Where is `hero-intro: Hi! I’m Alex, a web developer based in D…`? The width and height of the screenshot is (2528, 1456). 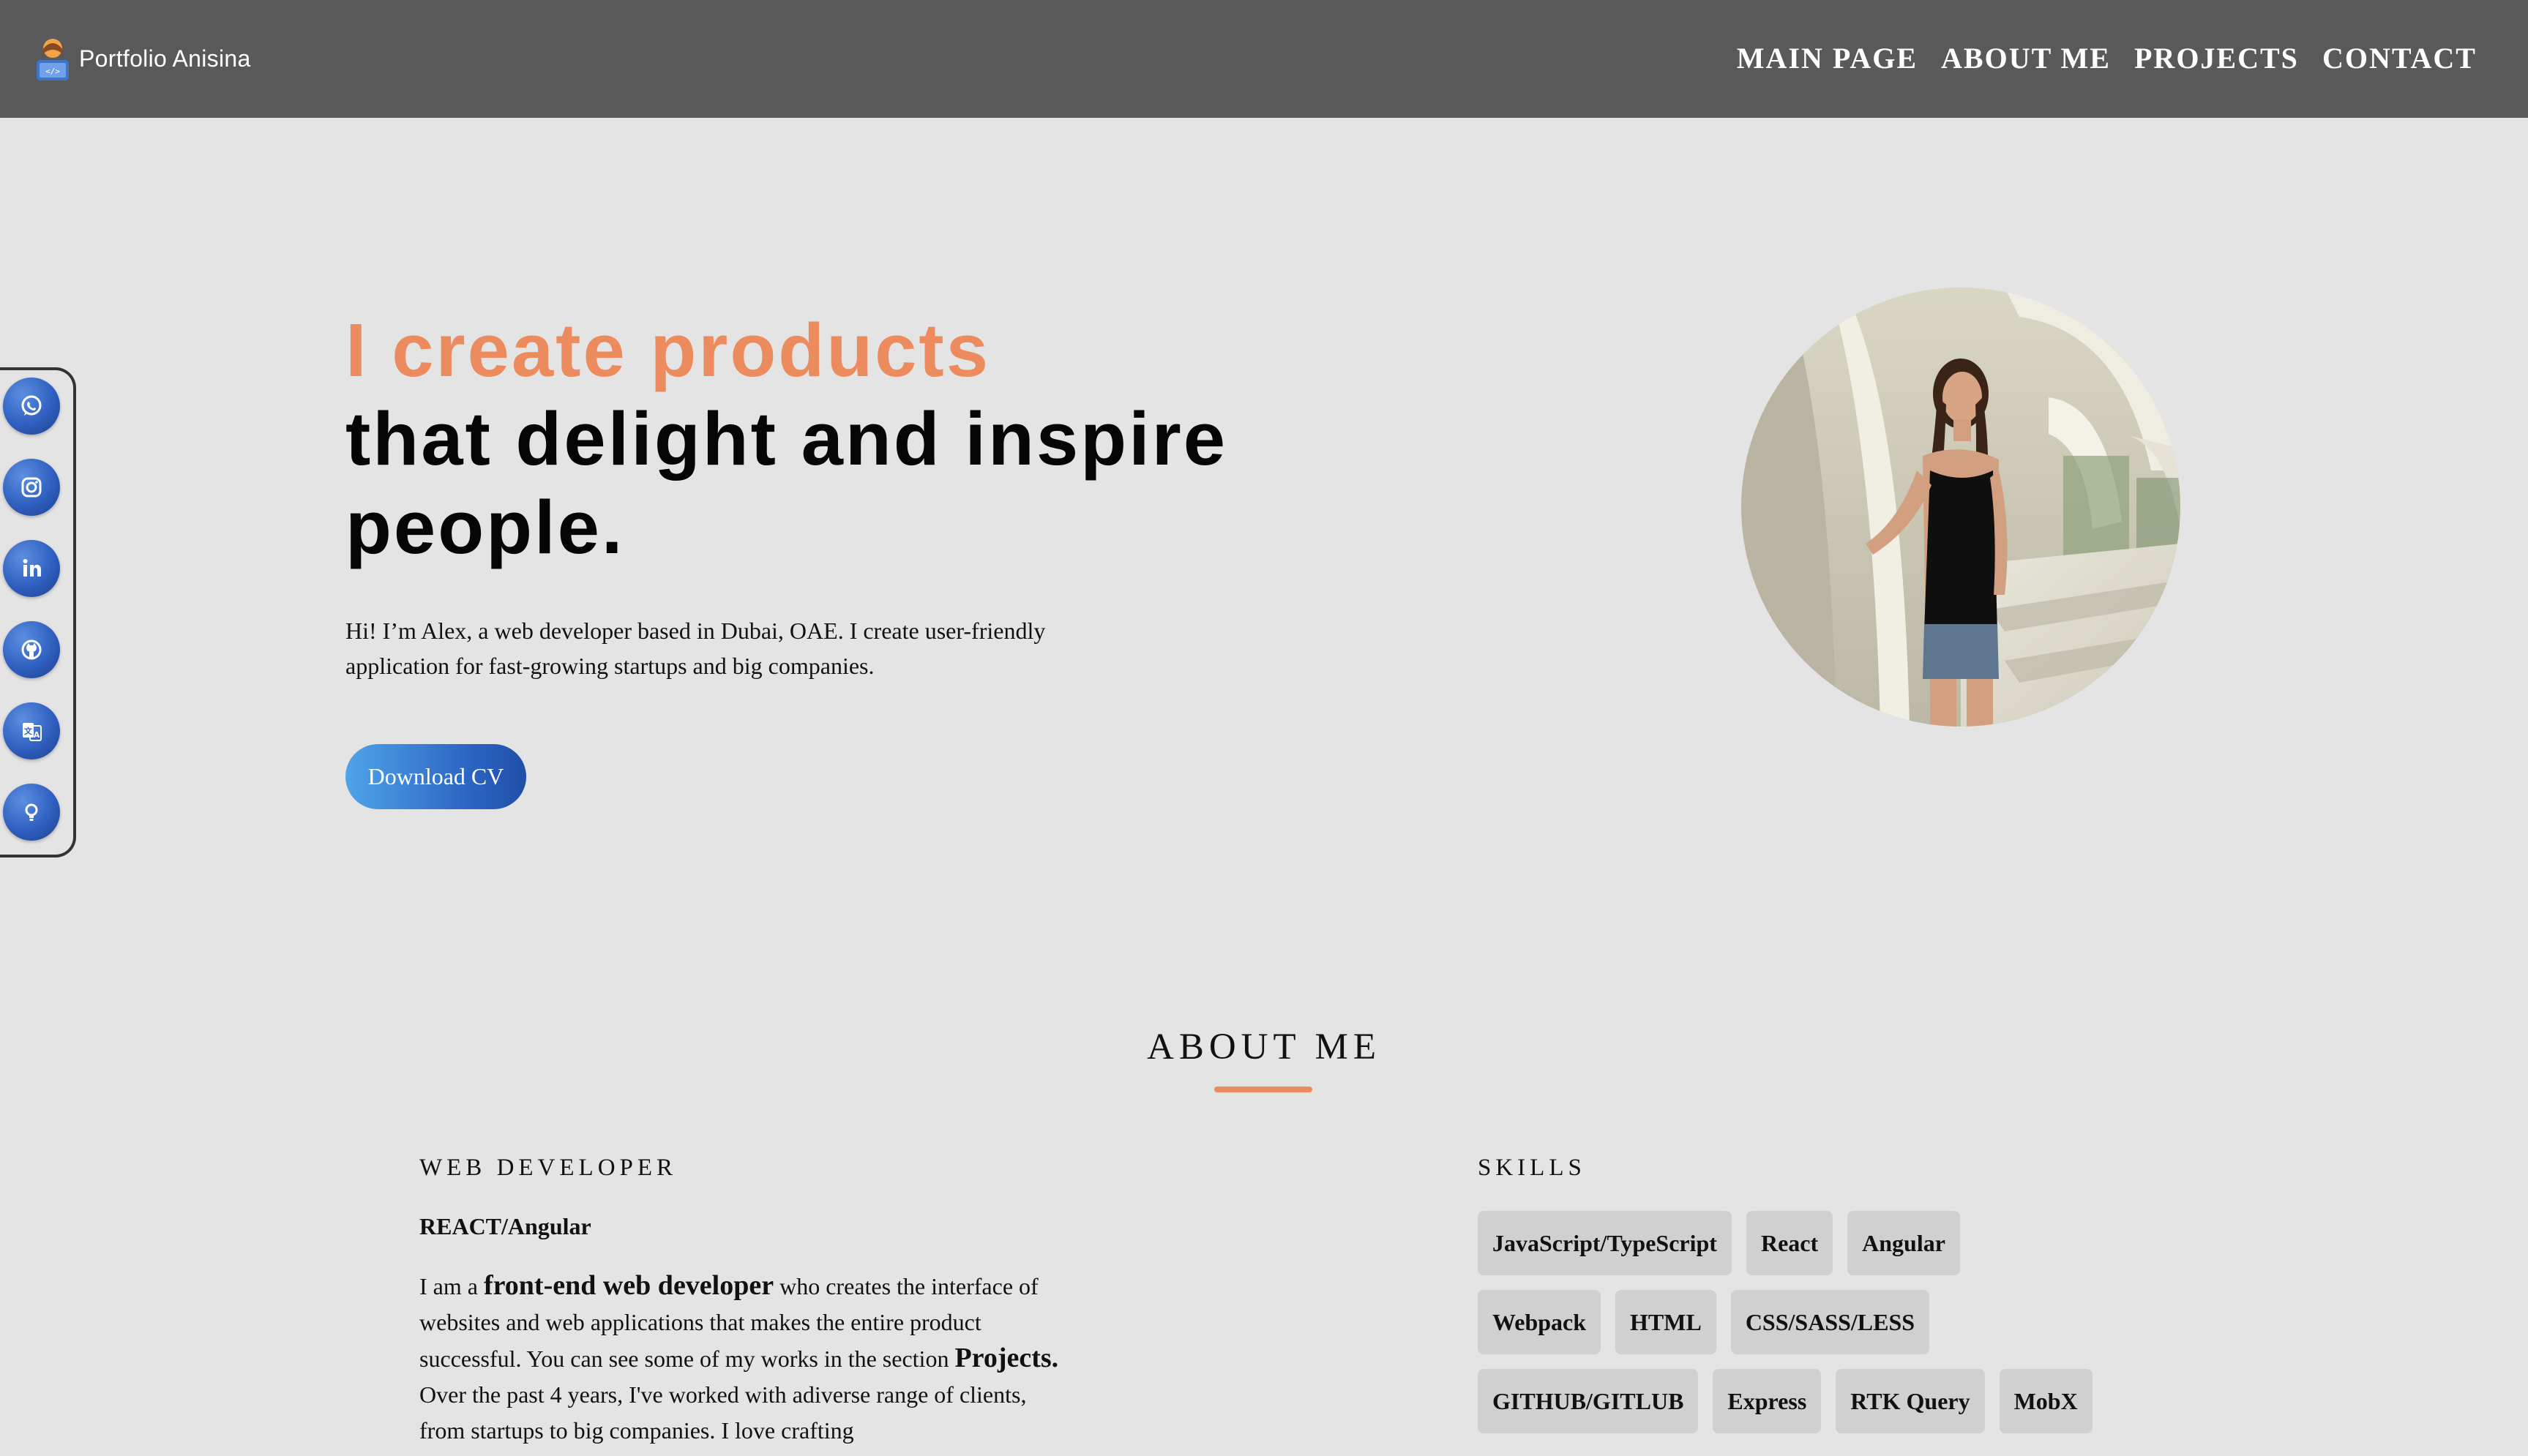
hero-intro: Hi! I’m Alex, a web developer based in D… is located at coordinates (695, 648).